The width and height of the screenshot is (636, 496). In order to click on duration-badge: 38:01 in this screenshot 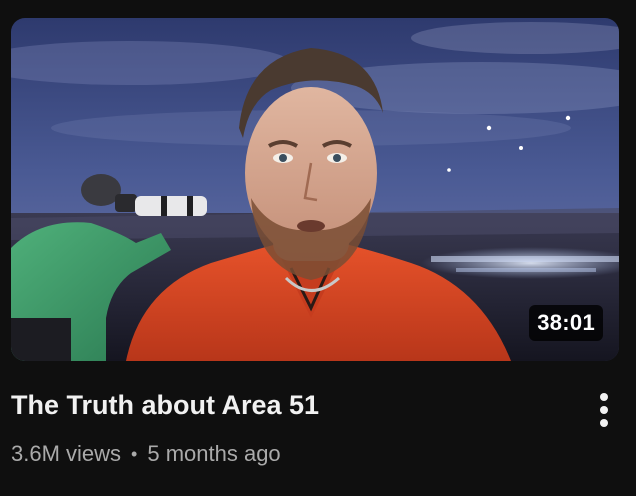, I will do `click(566, 323)`.